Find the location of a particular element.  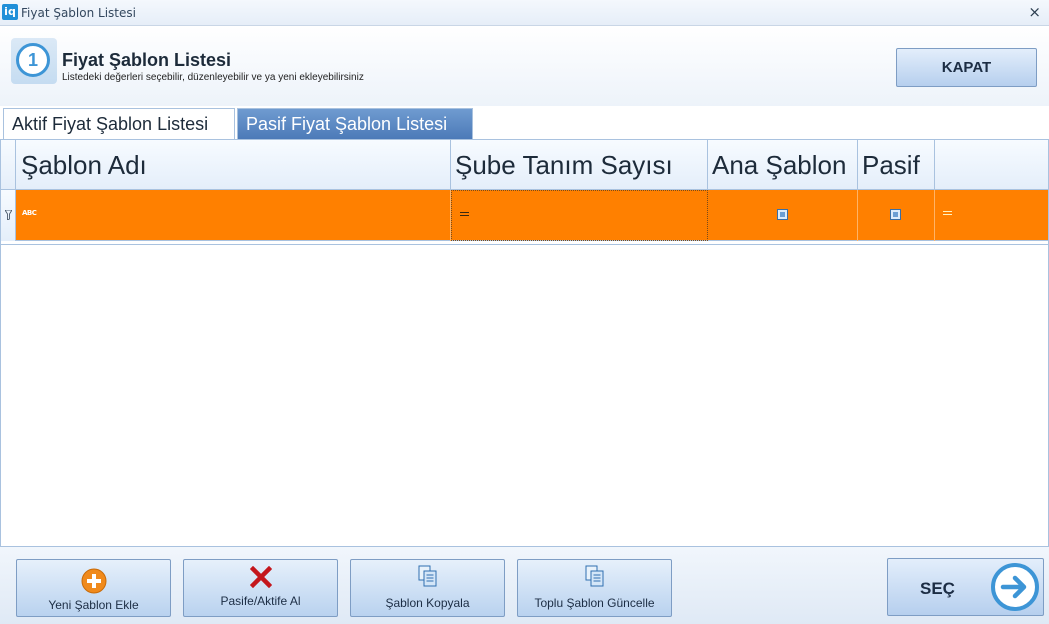

filter-cell-extra is located at coordinates (991, 215).